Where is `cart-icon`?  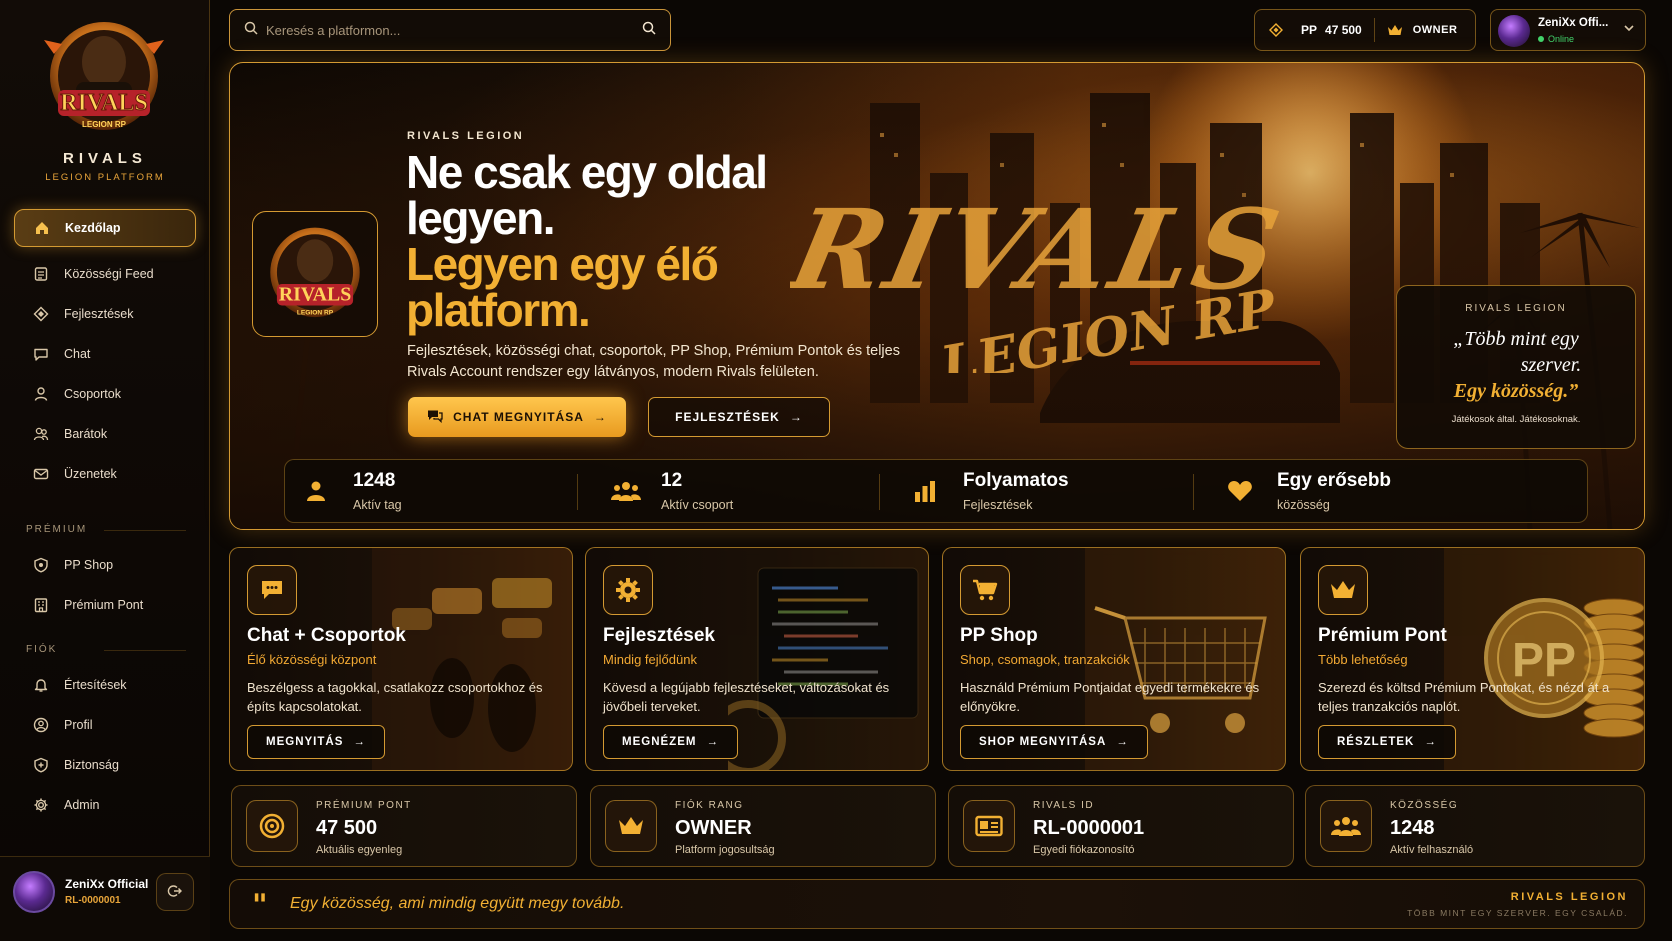 cart-icon is located at coordinates (985, 590).